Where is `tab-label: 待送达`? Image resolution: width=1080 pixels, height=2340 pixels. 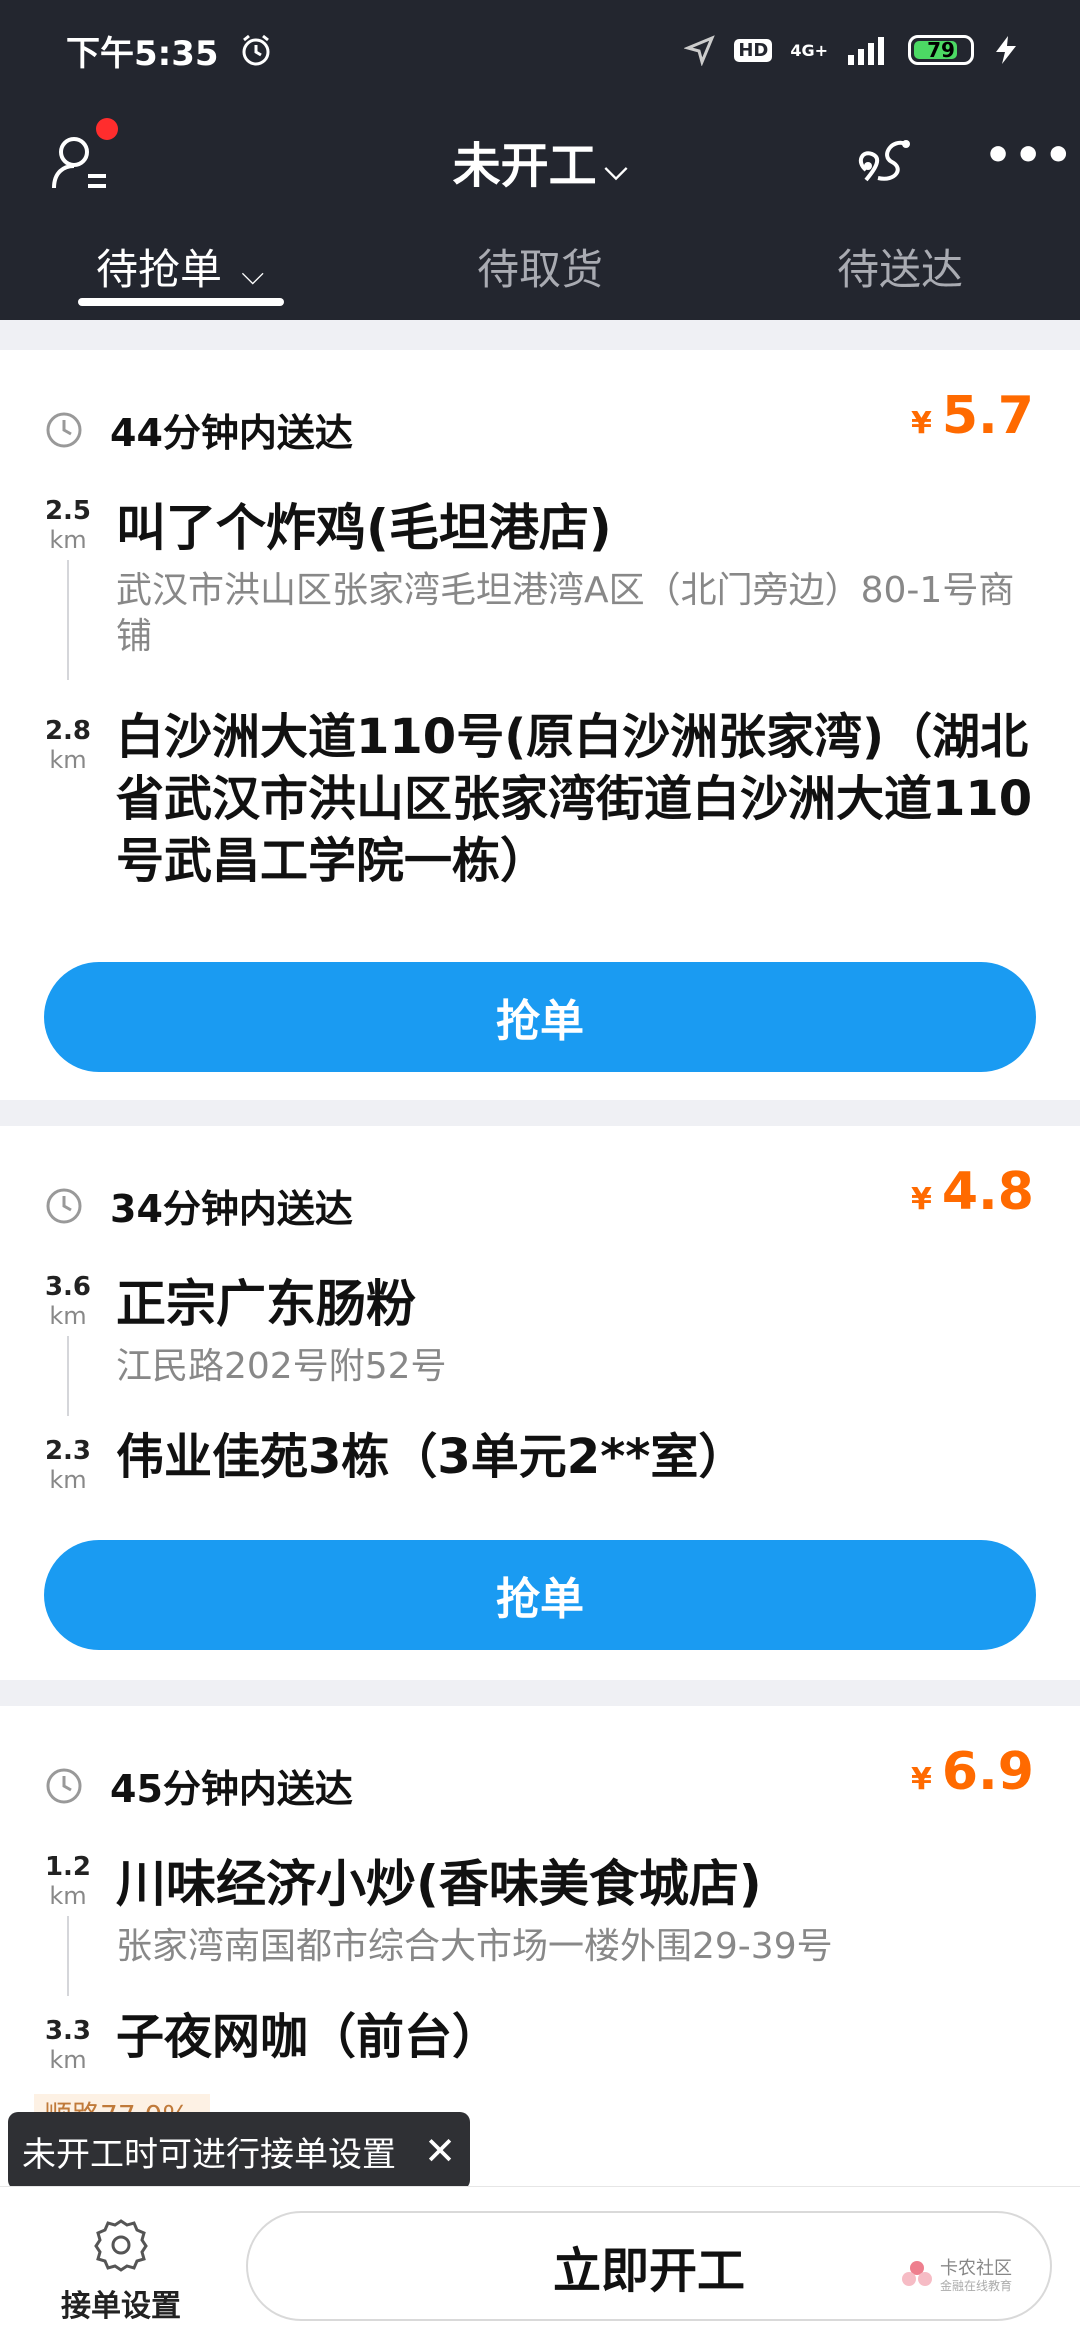
tab-label: 待送达 is located at coordinates (899, 269).